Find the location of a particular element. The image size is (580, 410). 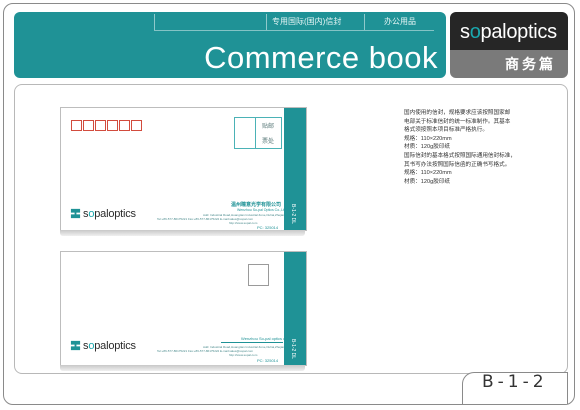

page-title: Commerce book is located at coordinates (321, 57).